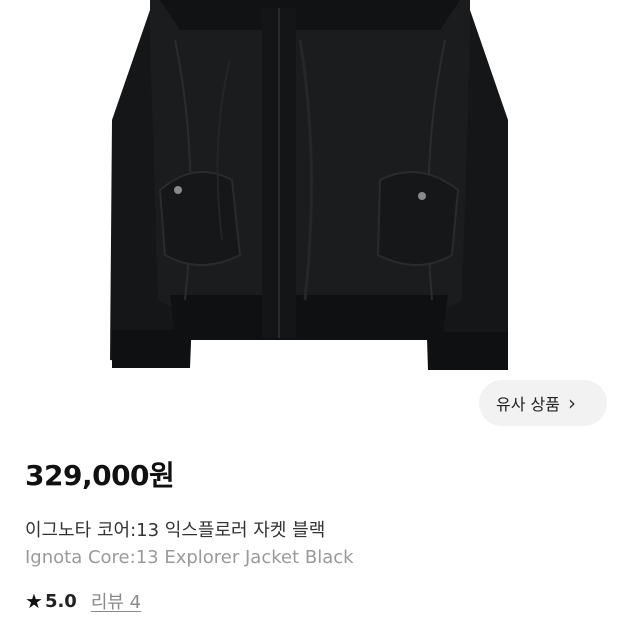 The width and height of the screenshot is (620, 620). Describe the element at coordinates (528, 404) in the screenshot. I see `similar-products-label: 유사 상품` at that location.